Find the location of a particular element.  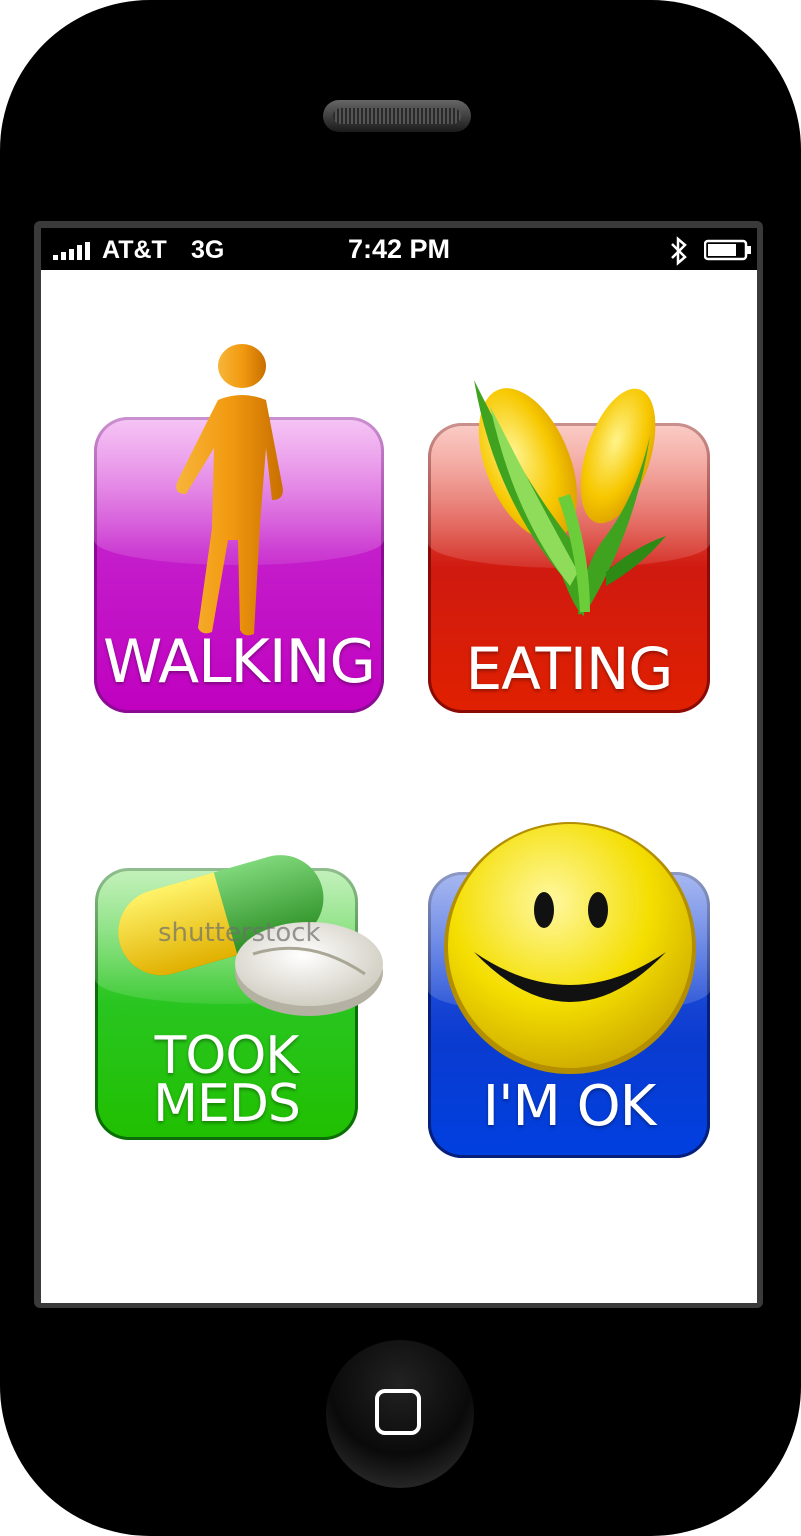

home-button is located at coordinates (400, 1414).